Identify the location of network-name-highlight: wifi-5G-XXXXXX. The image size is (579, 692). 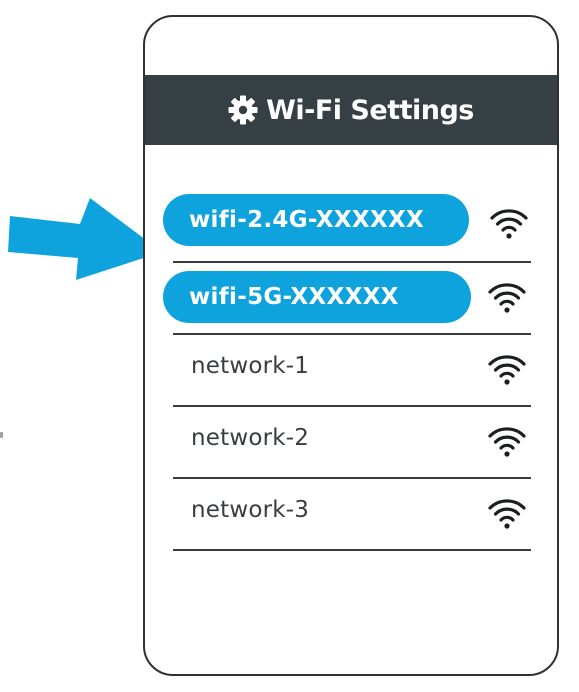
(317, 297).